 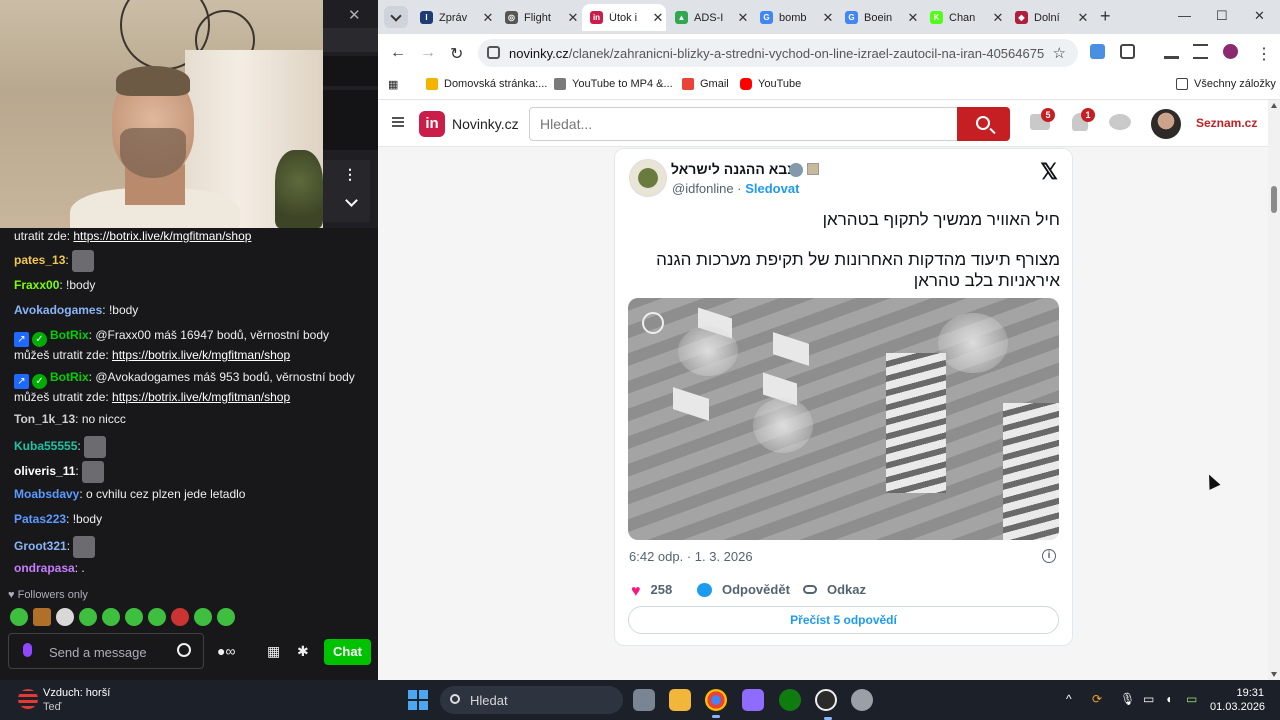 I want to click on apps-grid-icon: ▦, so click(x=393, y=84).